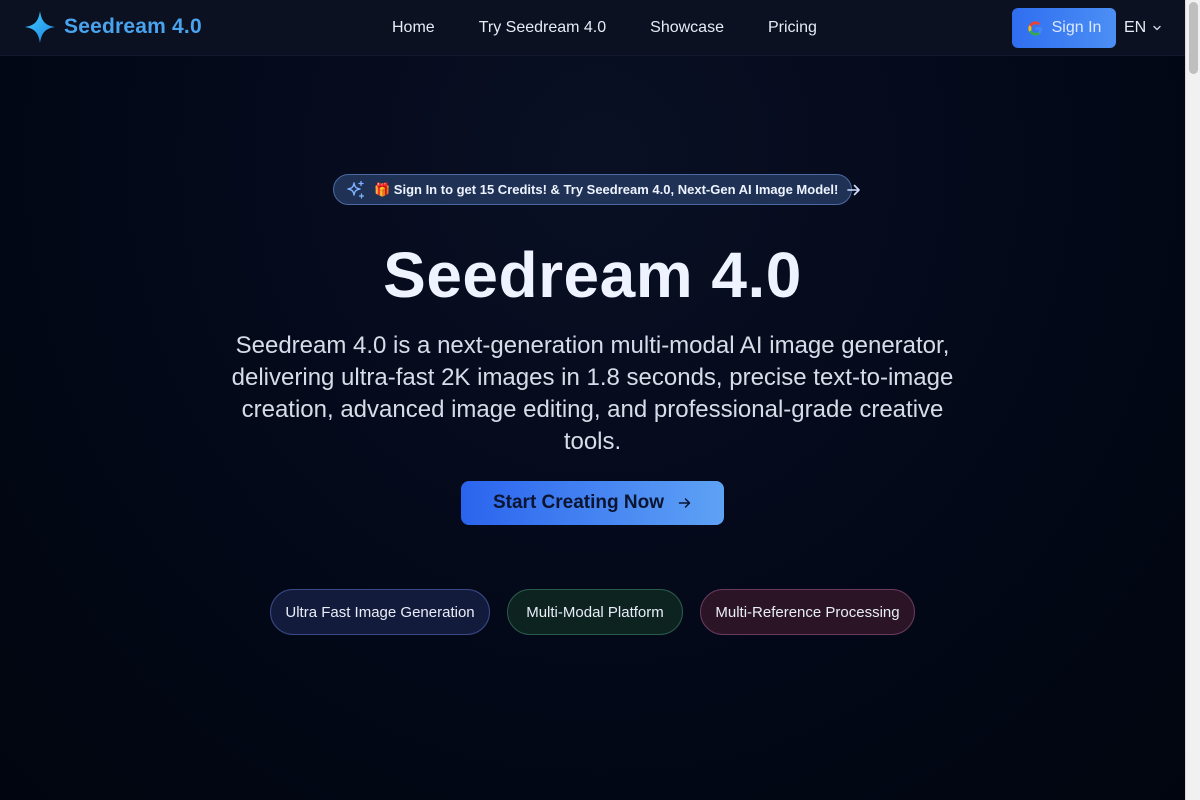  I want to click on main-nav: Home Try Seedream 4.0 Showcase Pricing, so click(604, 28).